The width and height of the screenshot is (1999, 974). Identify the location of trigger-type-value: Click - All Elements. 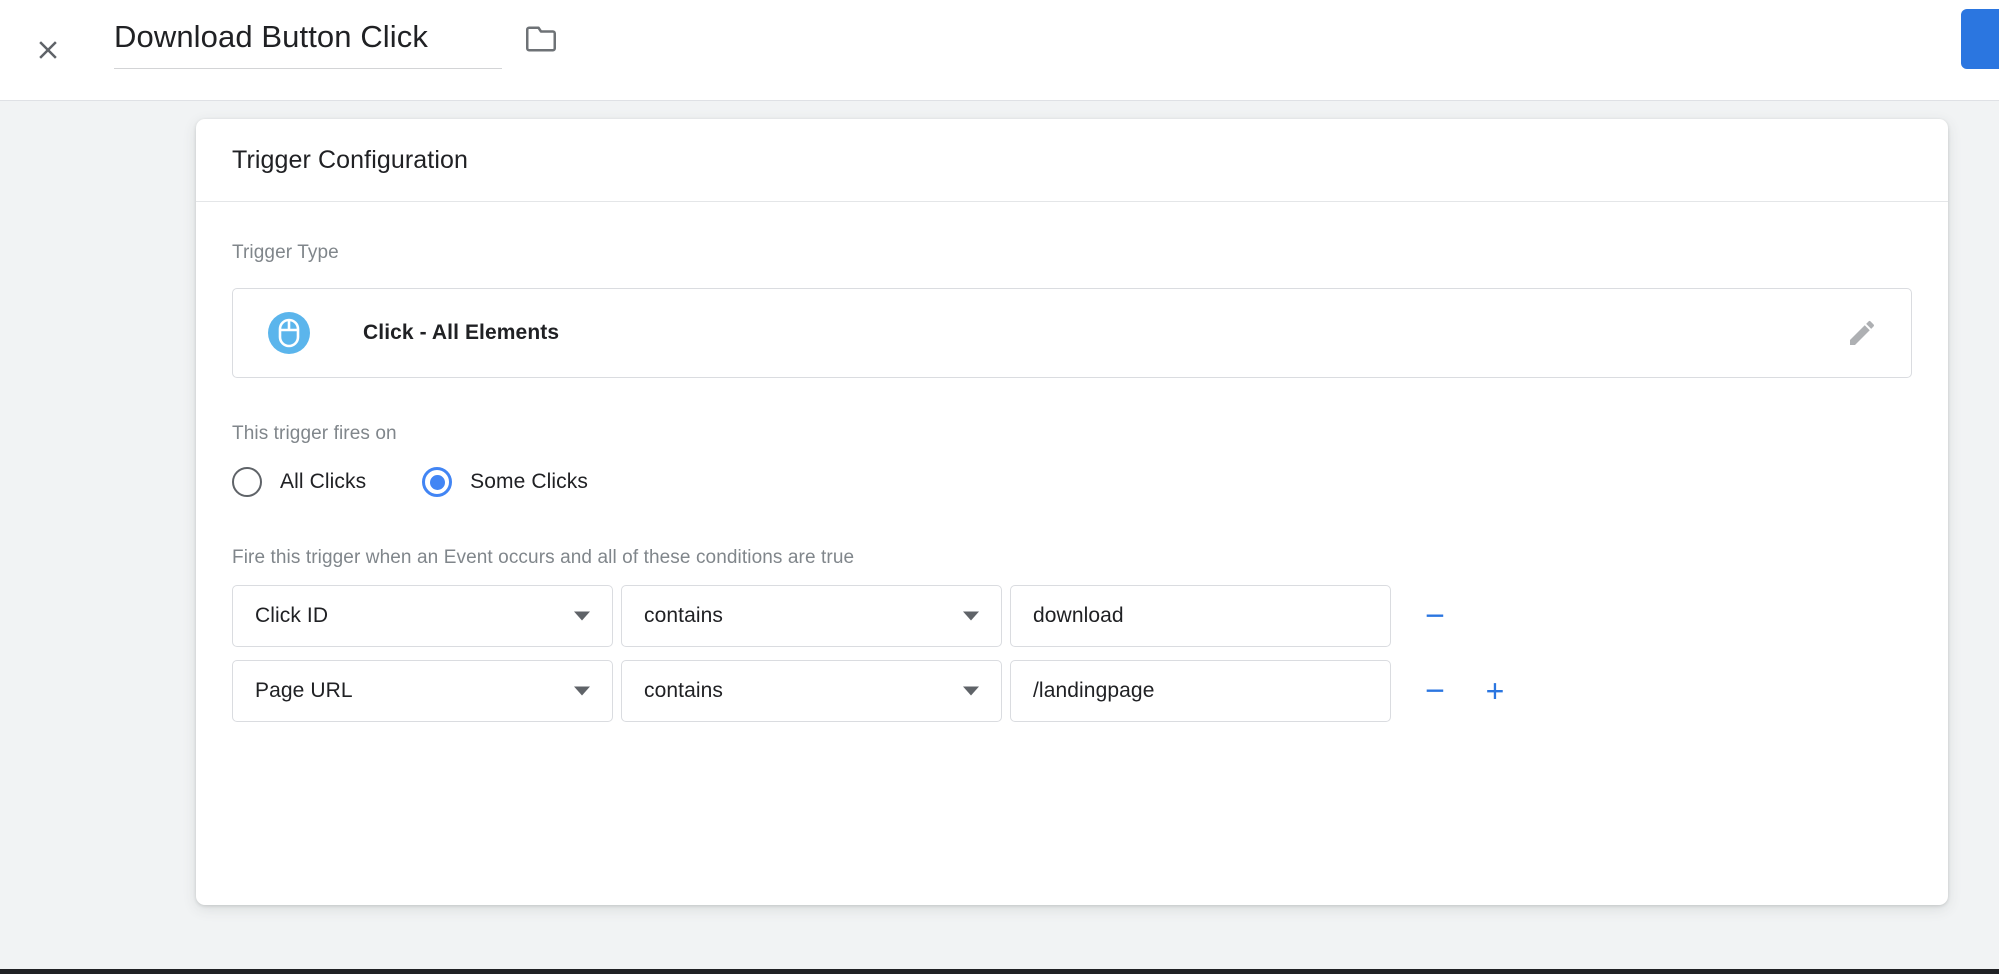
(461, 332).